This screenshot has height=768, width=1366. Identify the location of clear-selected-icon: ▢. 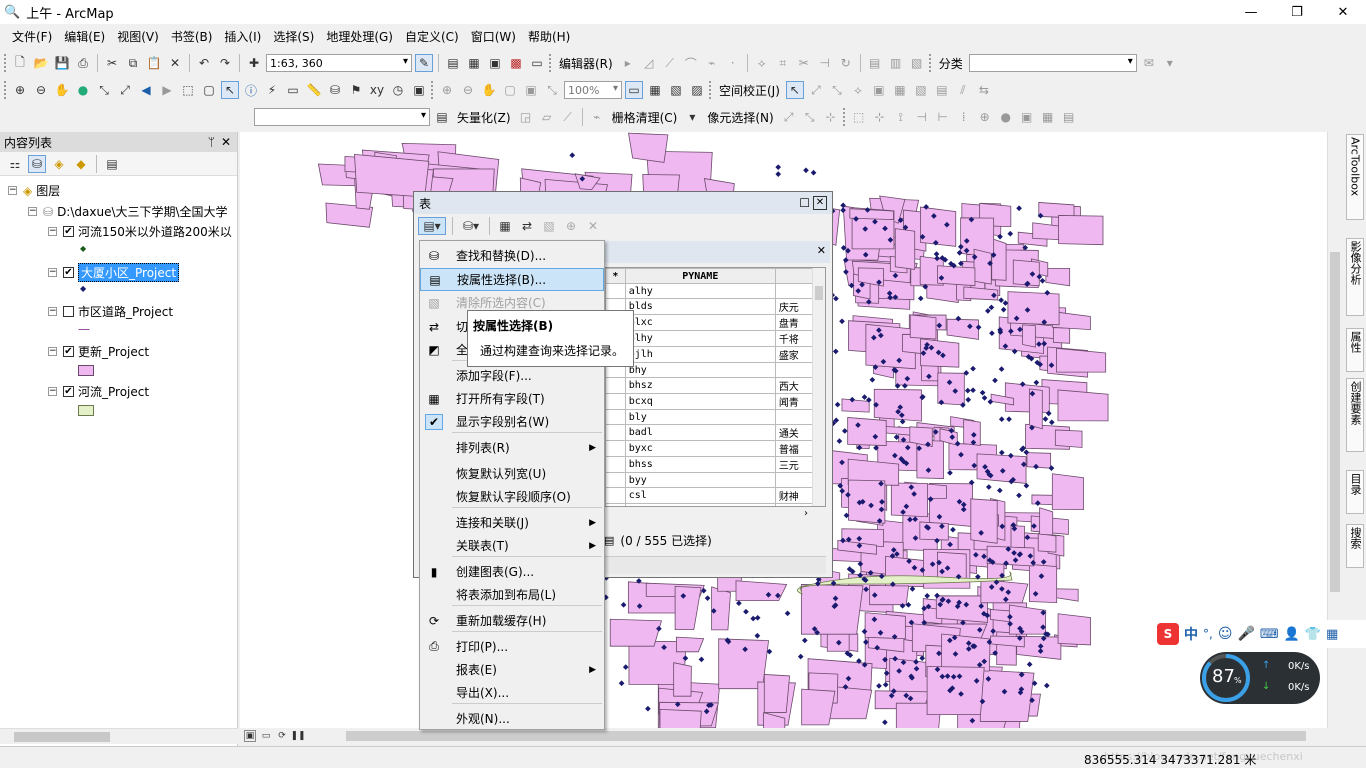
(209, 90).